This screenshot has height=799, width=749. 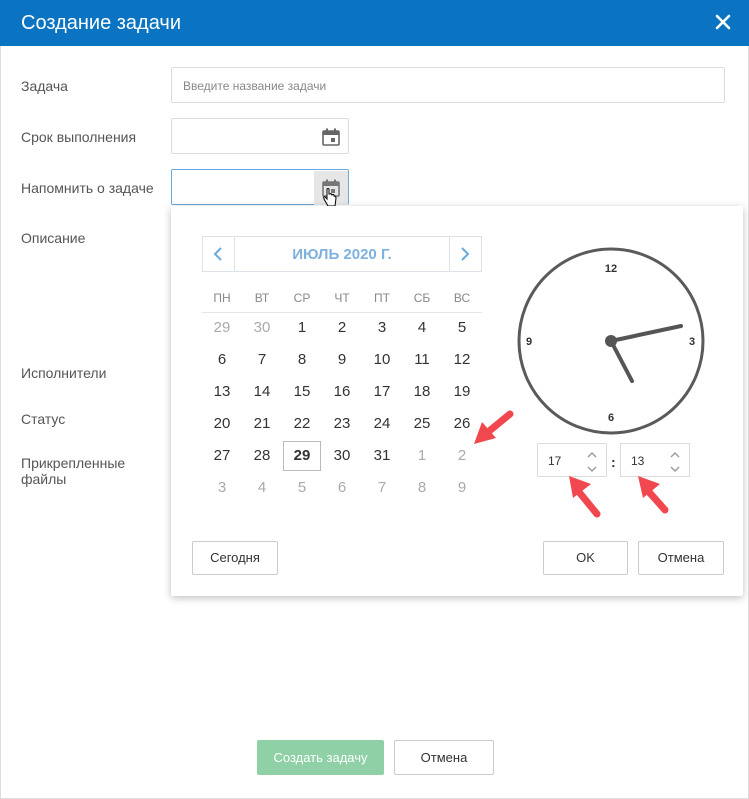 I want to click on picker-cancel-button: Отмена, so click(x=681, y=558).